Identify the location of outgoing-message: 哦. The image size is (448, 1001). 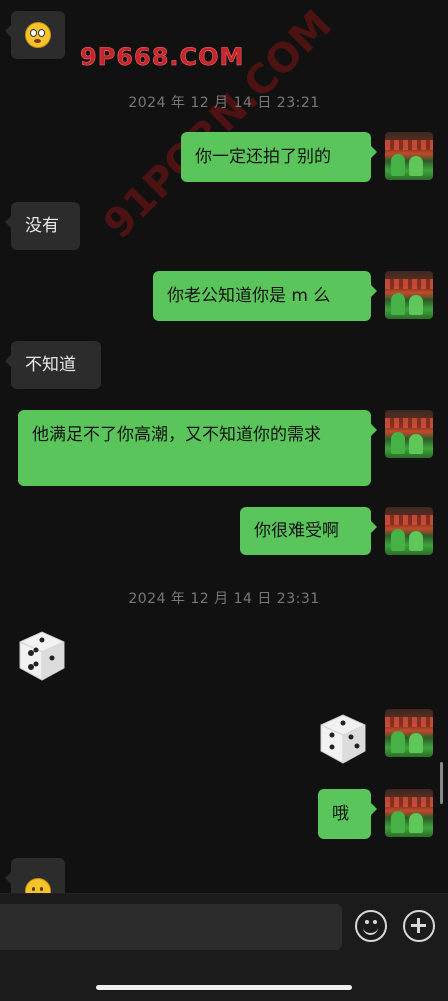
(347, 814).